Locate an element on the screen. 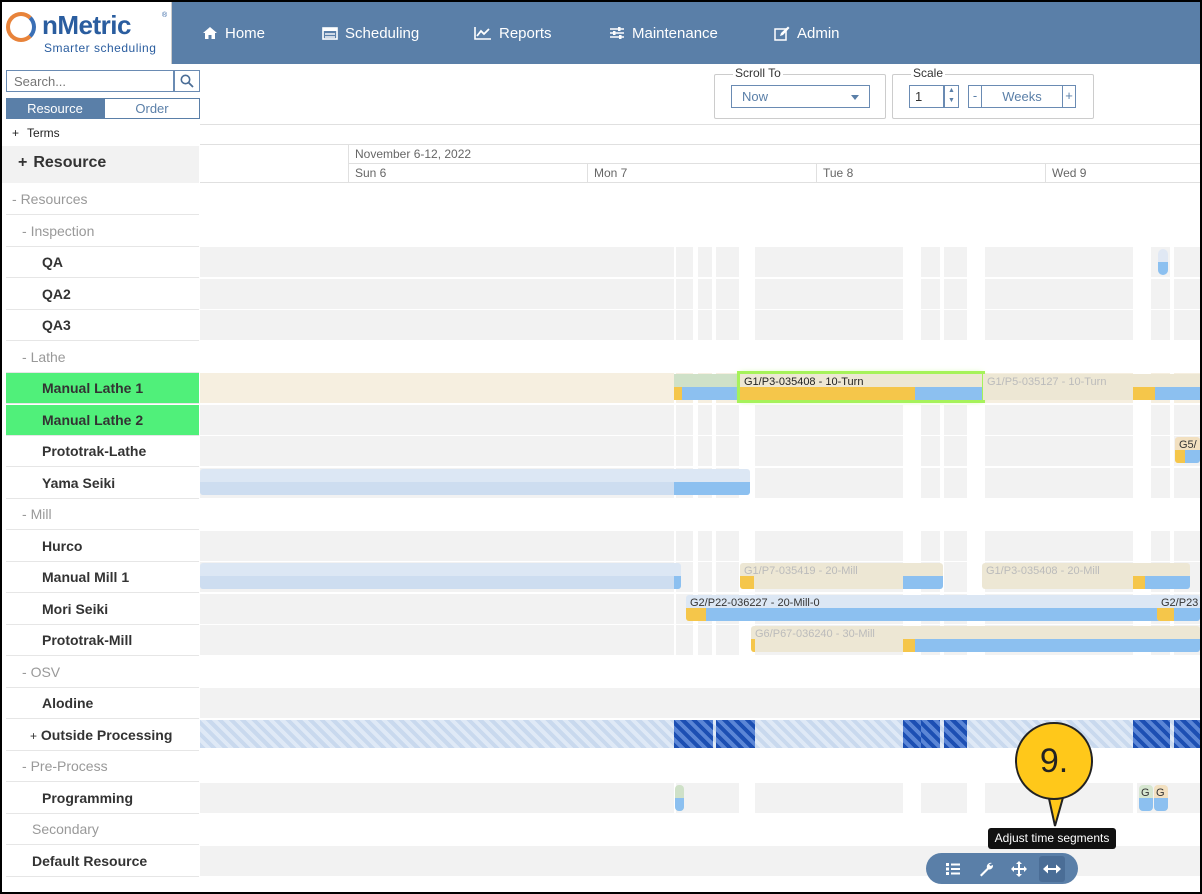 The width and height of the screenshot is (1202, 894). tree-row-secondary: Secondary is located at coordinates (102, 829).